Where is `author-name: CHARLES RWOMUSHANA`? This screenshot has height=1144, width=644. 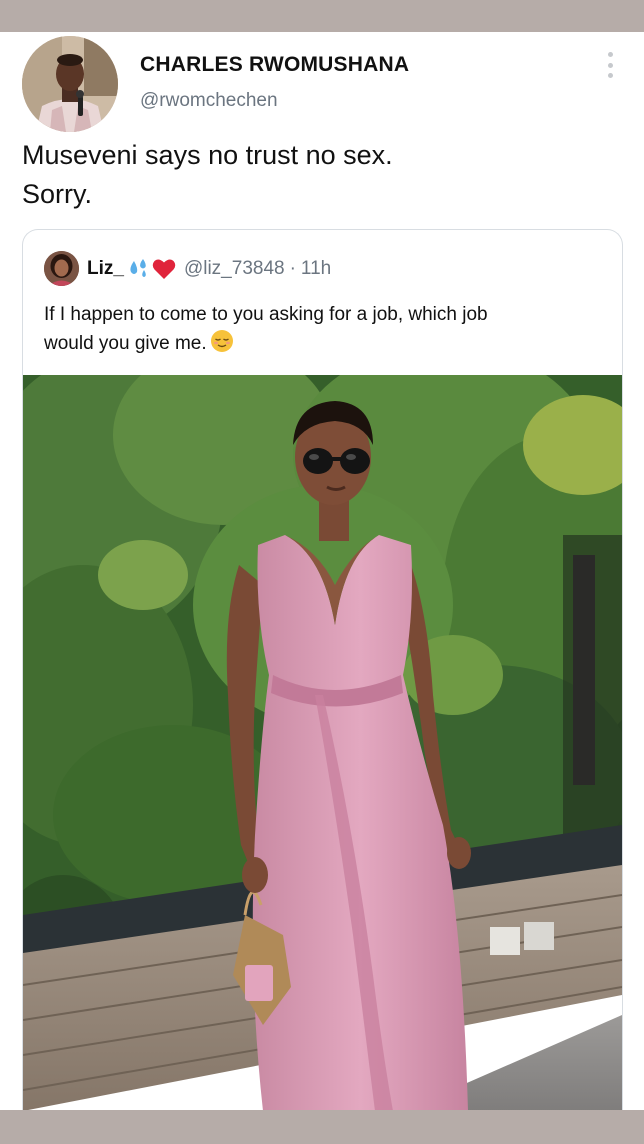 author-name: CHARLES RWOMUSHANA is located at coordinates (274, 65).